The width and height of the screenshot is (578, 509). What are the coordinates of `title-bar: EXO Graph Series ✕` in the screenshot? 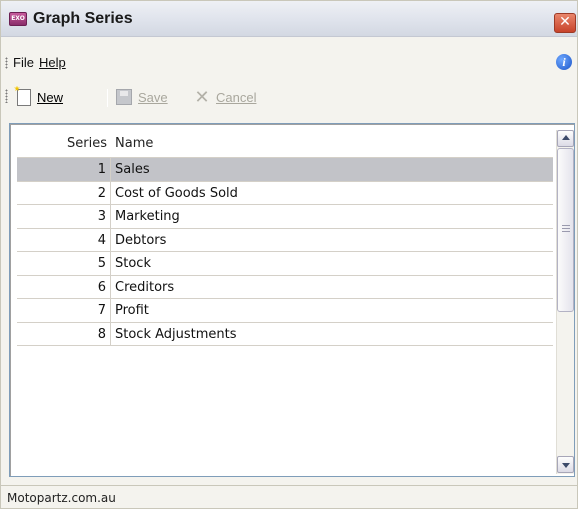 It's located at (289, 19).